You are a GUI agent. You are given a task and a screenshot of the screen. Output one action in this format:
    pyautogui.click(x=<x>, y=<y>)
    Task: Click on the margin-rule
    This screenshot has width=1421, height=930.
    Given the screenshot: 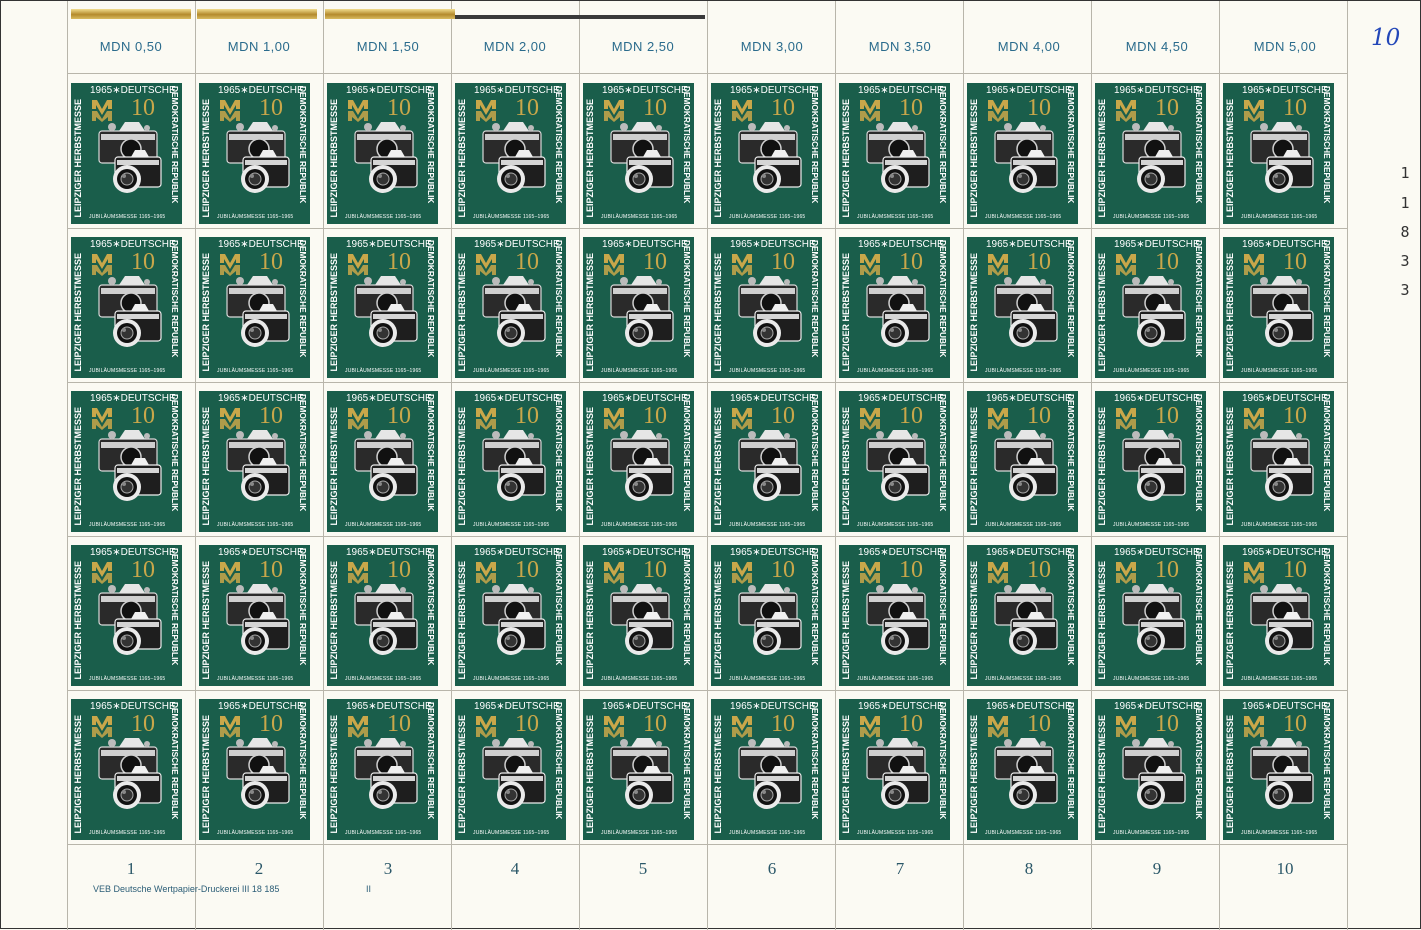 What is the action you would take?
    pyautogui.click(x=580, y=17)
    